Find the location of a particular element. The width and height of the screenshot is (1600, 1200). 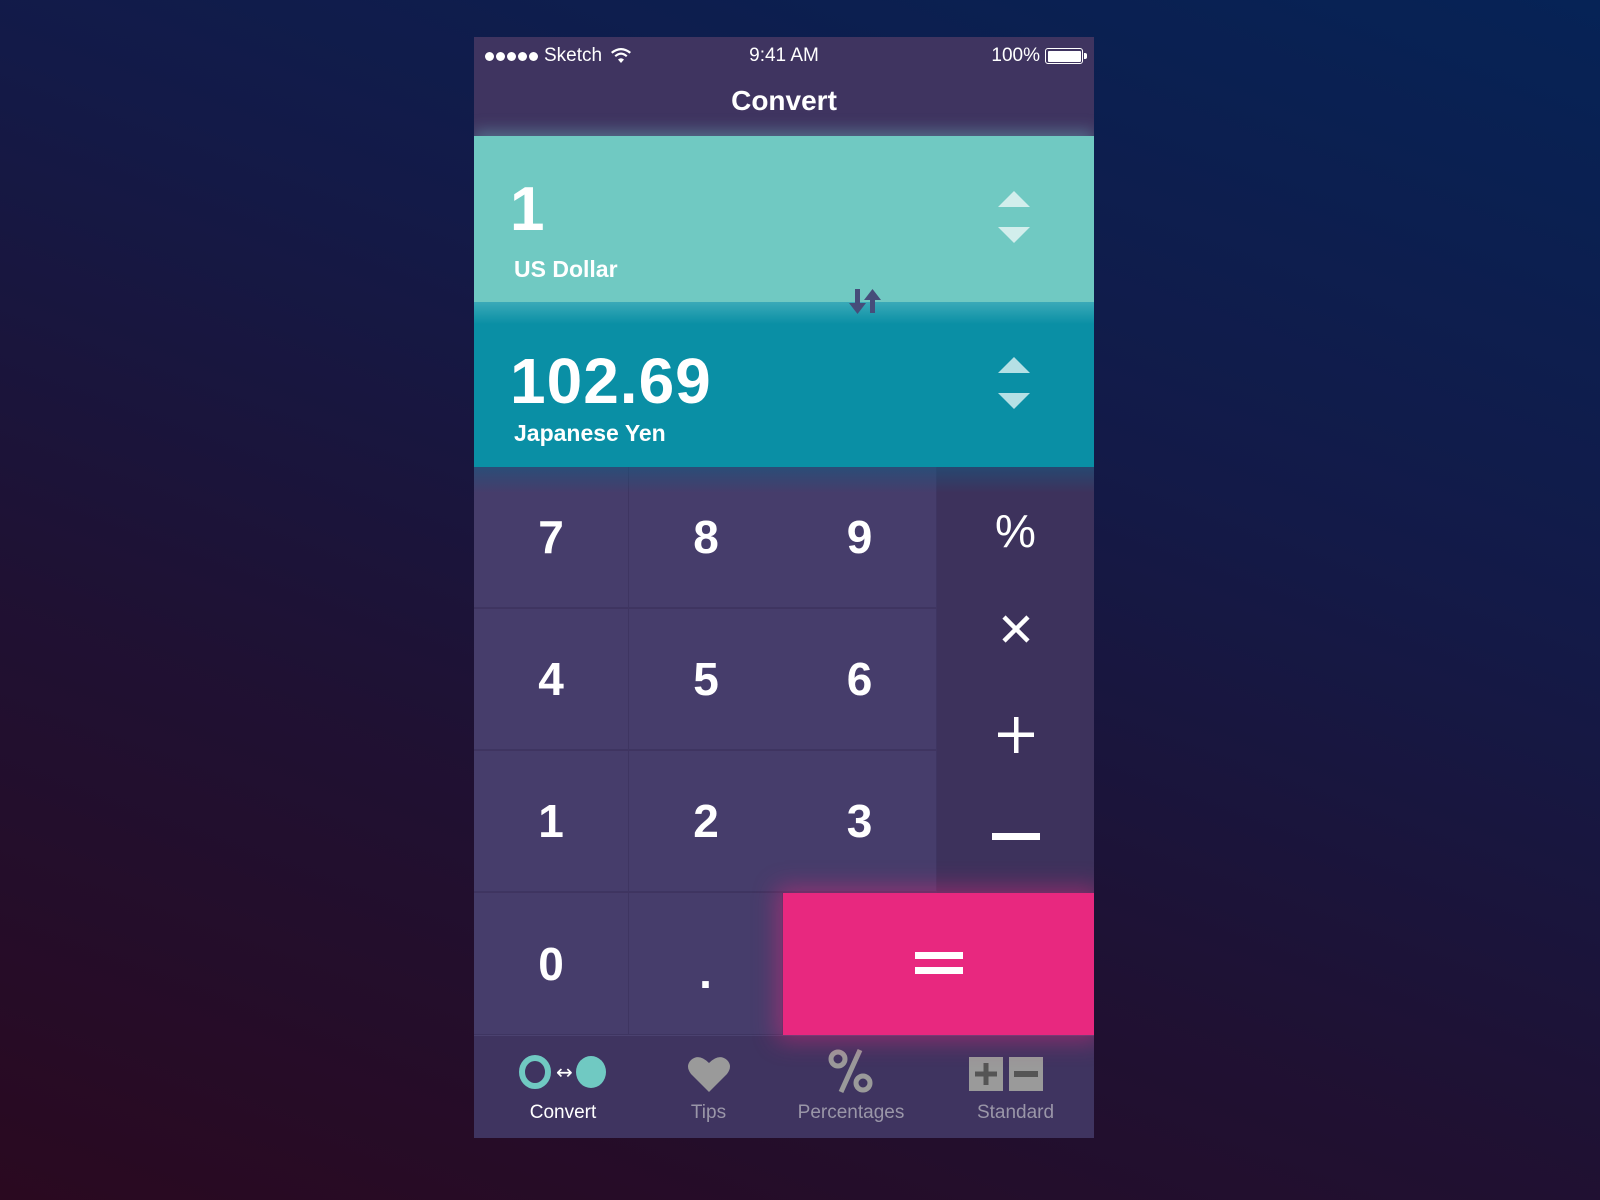

heart-icon is located at coordinates (709, 1074).